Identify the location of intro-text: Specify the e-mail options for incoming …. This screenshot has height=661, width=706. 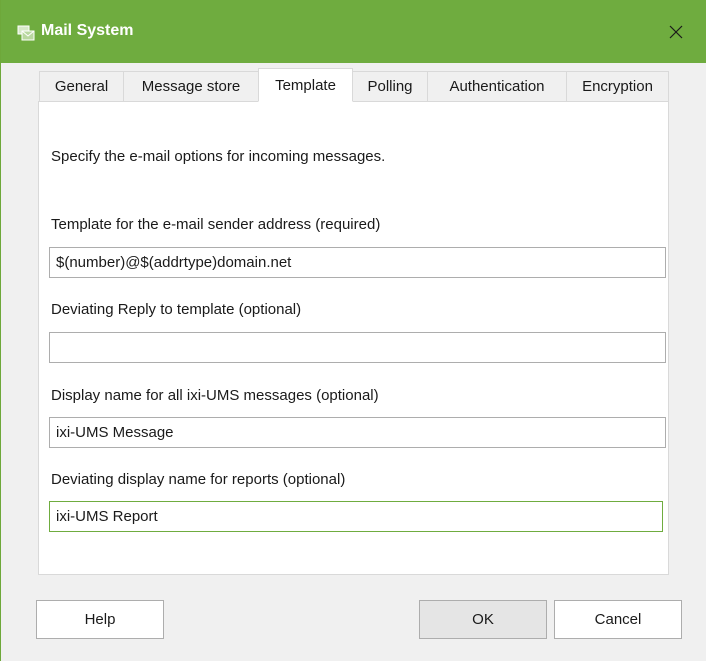
(218, 156).